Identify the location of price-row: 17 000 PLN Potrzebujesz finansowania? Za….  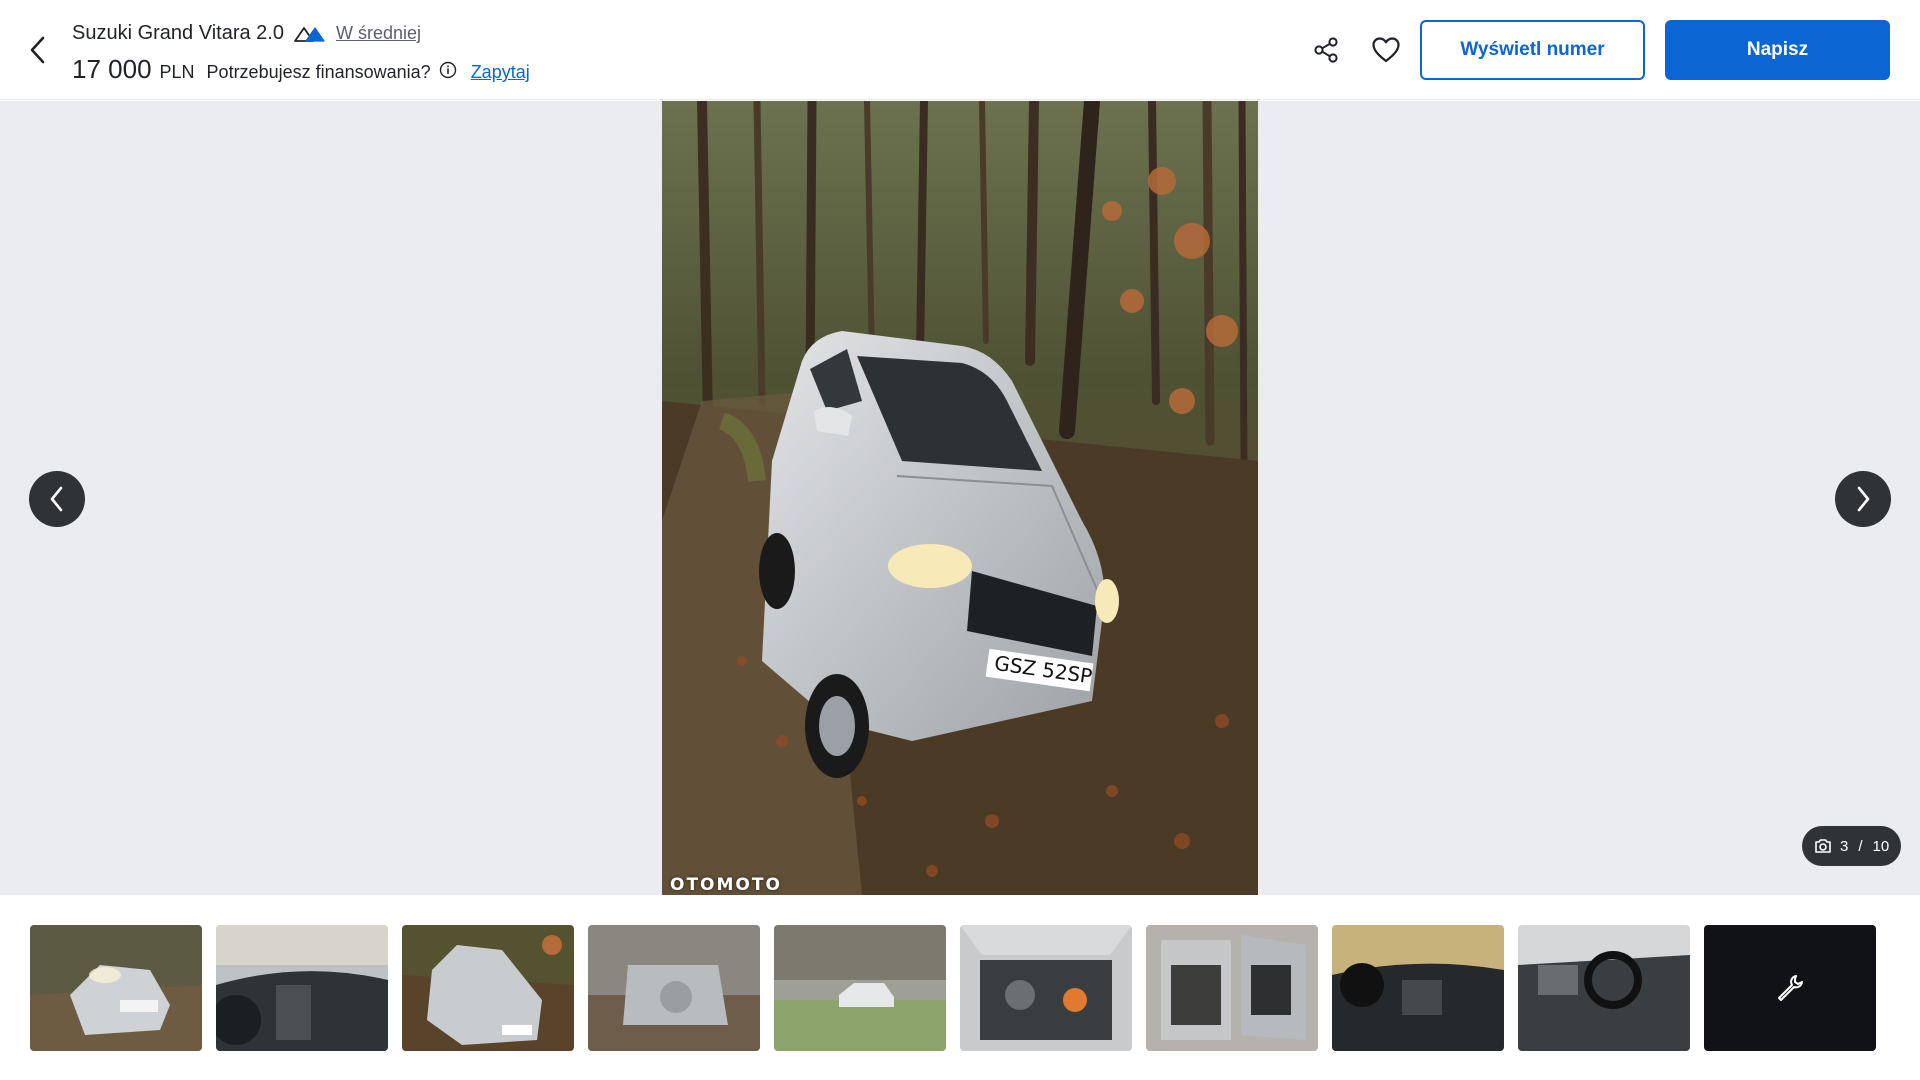
(301, 69).